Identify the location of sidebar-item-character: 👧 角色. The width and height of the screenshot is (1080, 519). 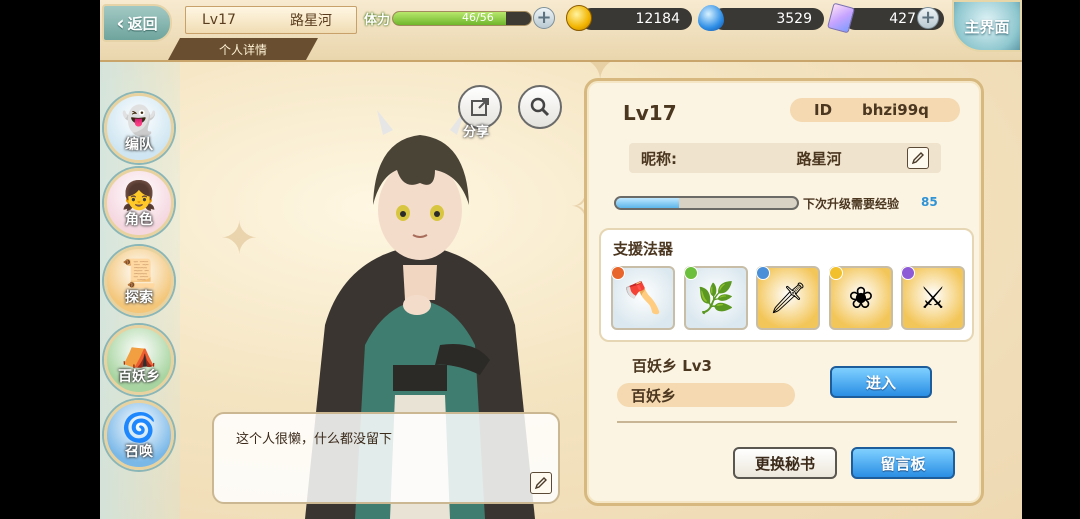
(139, 203).